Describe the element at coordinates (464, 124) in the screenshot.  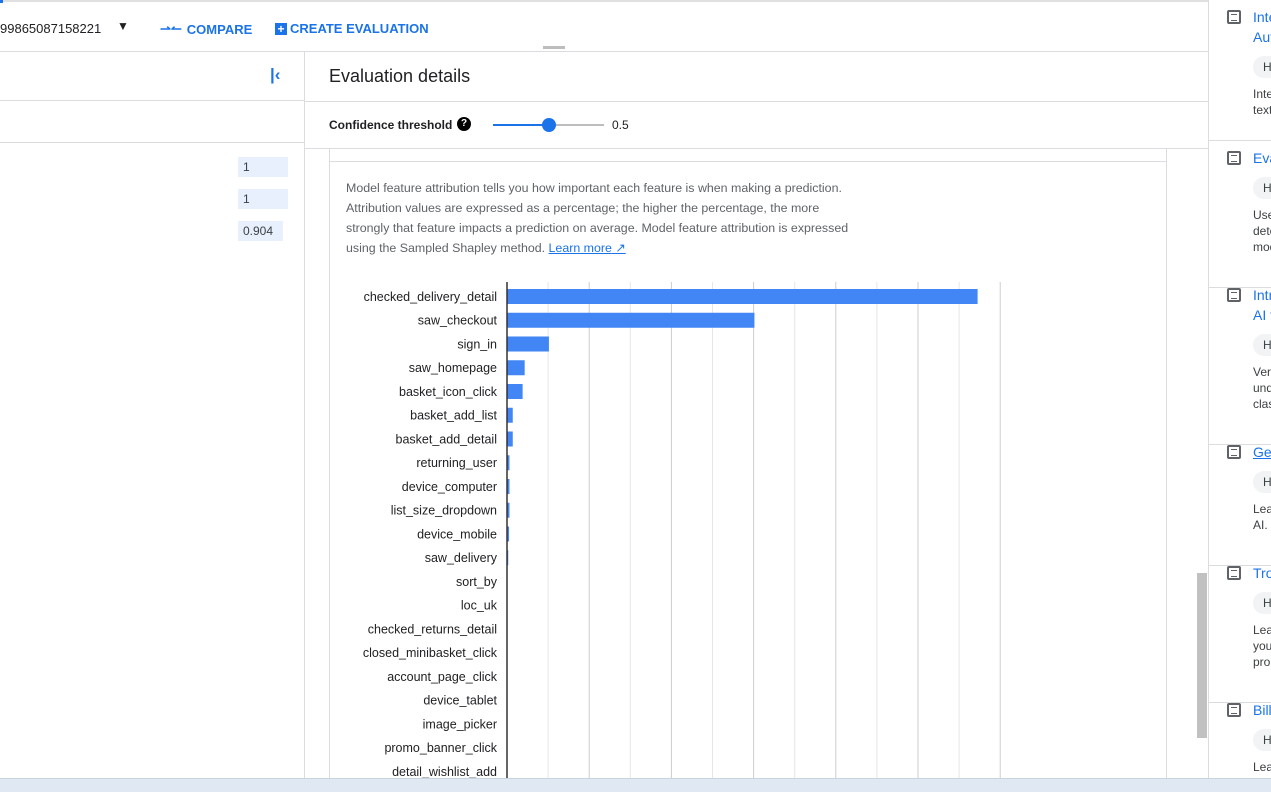
I see `help-icon: ?` at that location.